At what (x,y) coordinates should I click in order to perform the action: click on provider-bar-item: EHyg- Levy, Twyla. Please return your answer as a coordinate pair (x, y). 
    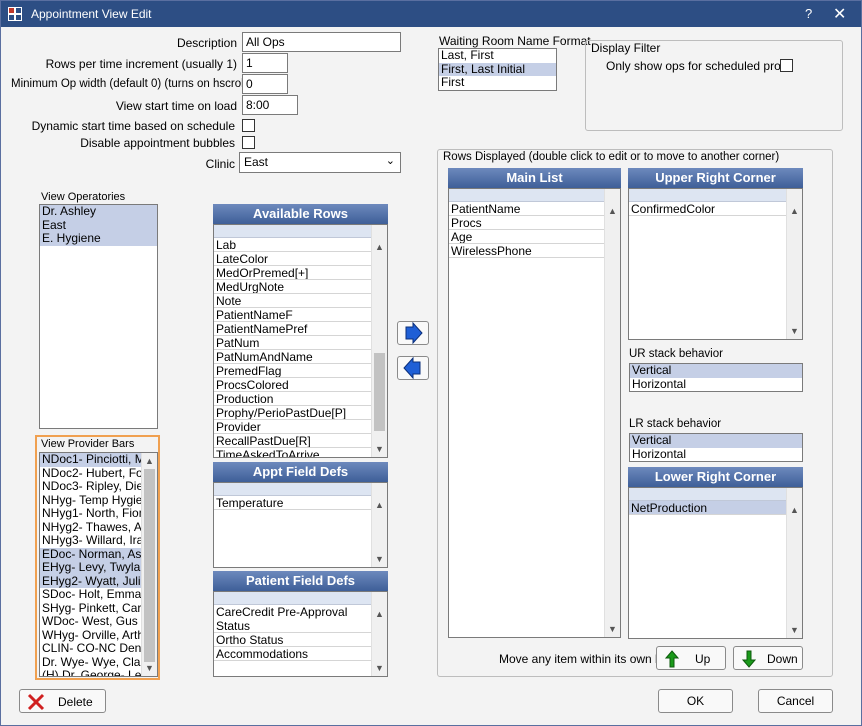
    Looking at the image, I should click on (90, 568).